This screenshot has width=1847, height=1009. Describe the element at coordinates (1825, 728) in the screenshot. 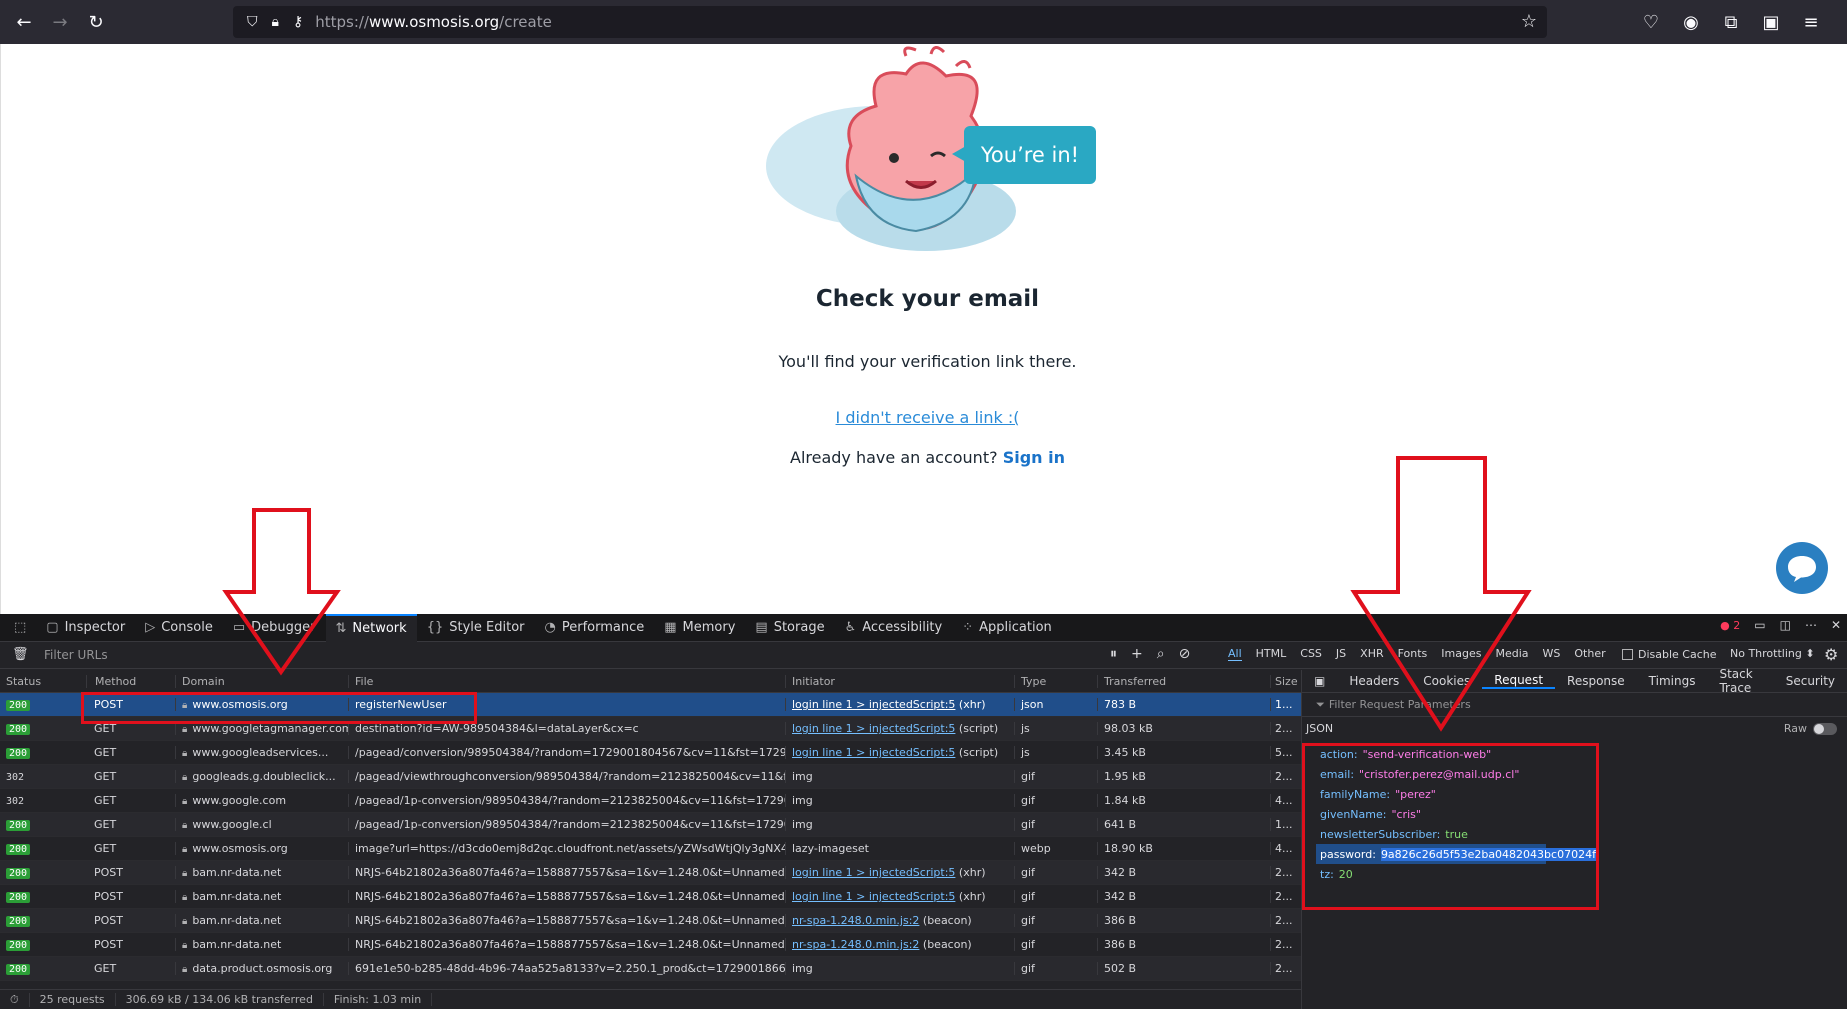

I see `raw-switch` at that location.